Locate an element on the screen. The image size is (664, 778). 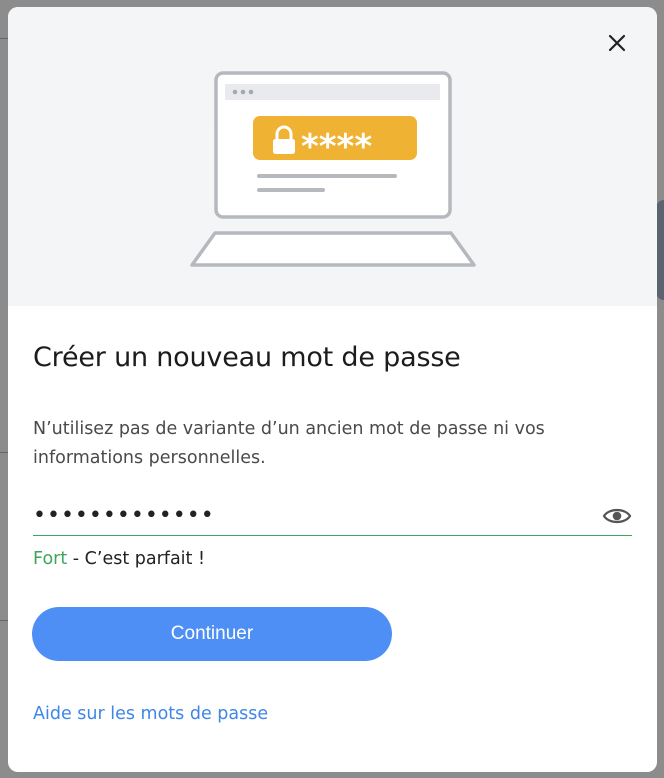
close-button is located at coordinates (617, 43).